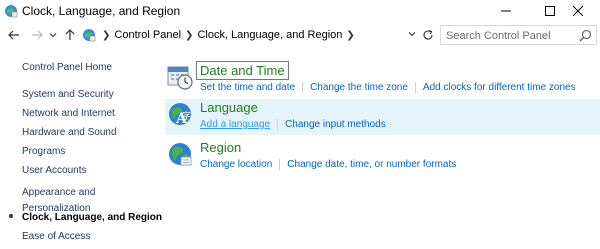 This screenshot has height=249, width=600. I want to click on arrow-left-icon, so click(13, 35).